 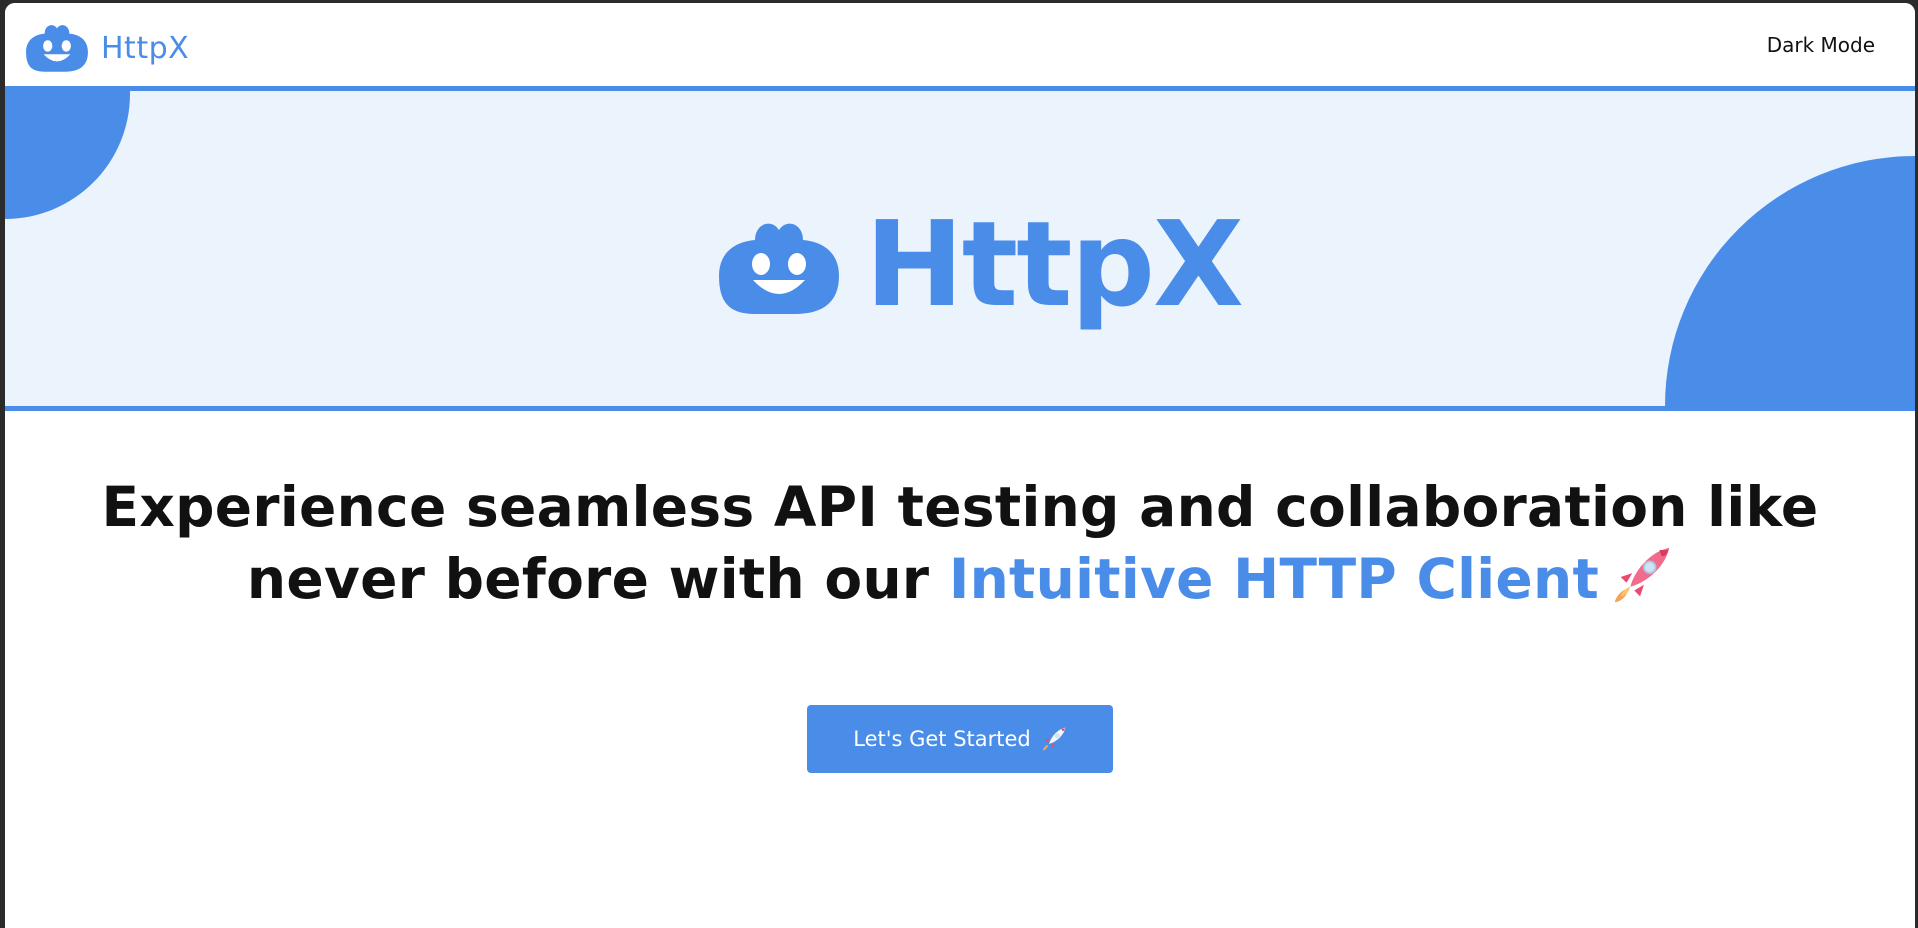 I want to click on hero-logo-text: HttpX, so click(x=1054, y=264).